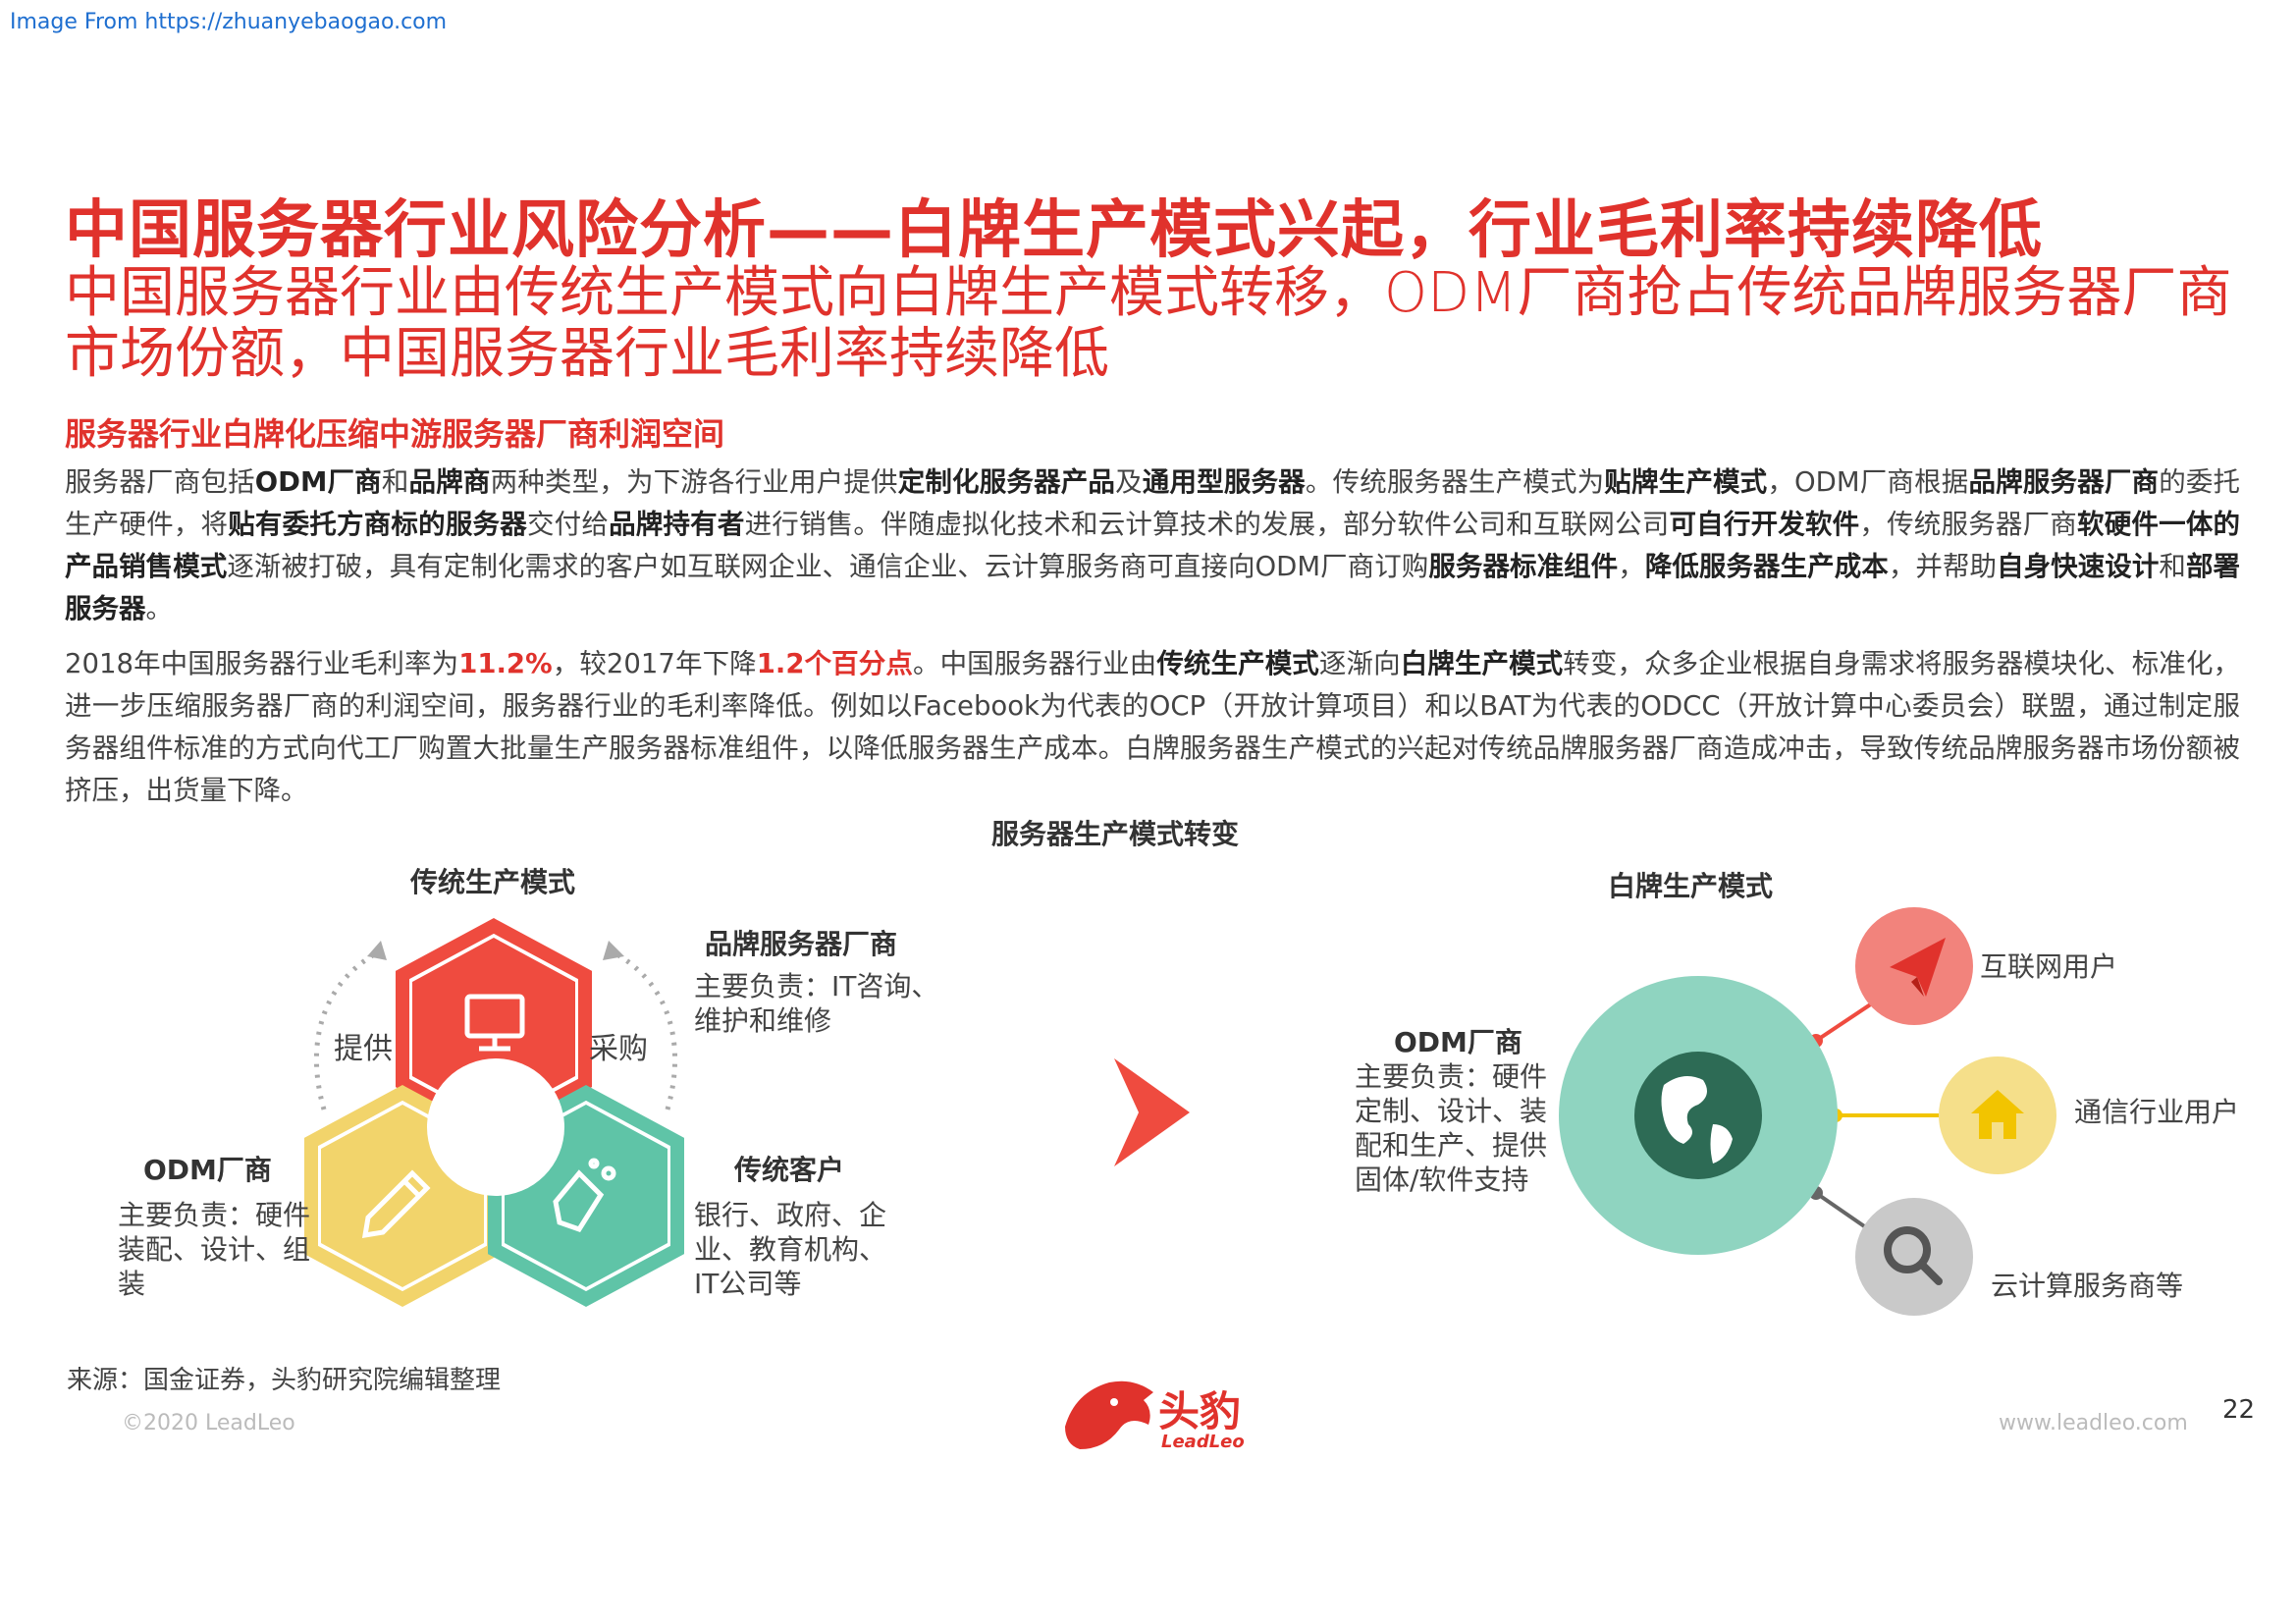 The width and height of the screenshot is (2296, 1624). I want to click on purchase-label: 采购, so click(618, 1049).